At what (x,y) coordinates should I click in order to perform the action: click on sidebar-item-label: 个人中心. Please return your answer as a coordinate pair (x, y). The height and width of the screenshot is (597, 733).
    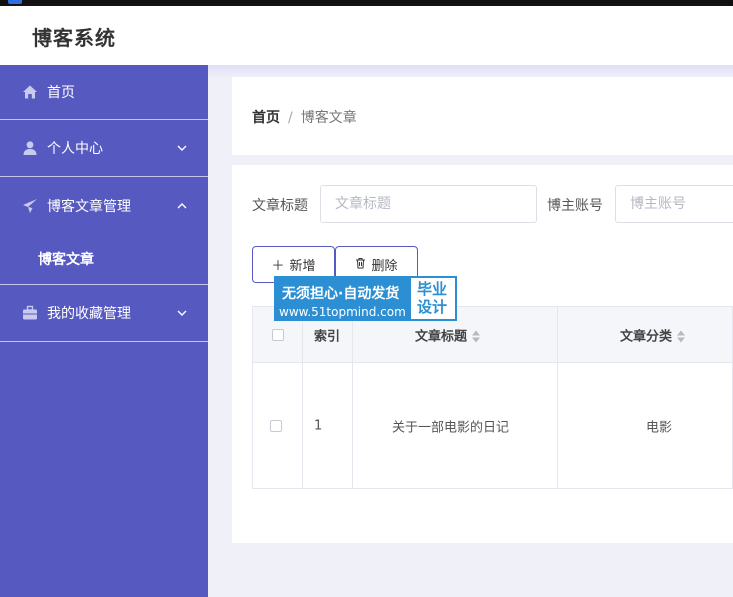
    Looking at the image, I should click on (75, 149).